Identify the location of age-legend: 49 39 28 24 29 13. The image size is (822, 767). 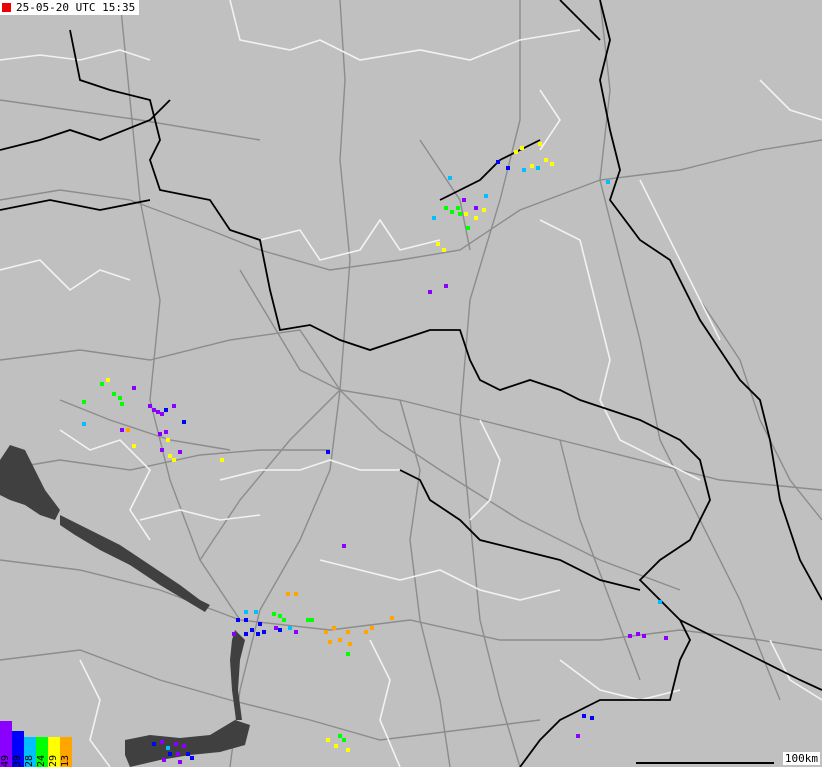
(36, 744).